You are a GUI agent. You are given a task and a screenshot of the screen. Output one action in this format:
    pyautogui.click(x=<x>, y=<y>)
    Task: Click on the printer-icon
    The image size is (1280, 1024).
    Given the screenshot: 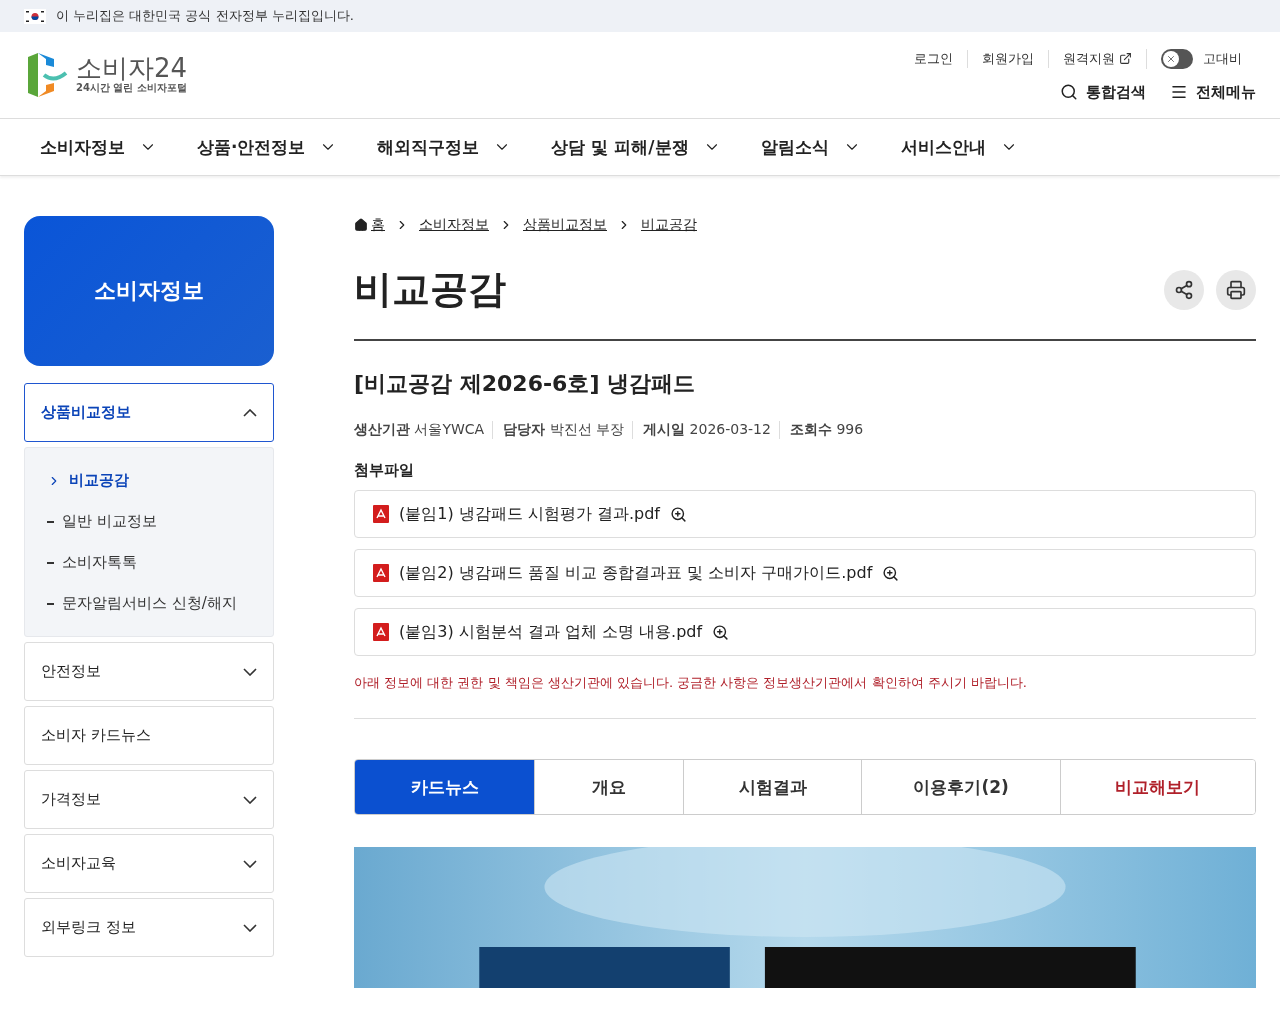 What is the action you would take?
    pyautogui.click(x=1236, y=289)
    